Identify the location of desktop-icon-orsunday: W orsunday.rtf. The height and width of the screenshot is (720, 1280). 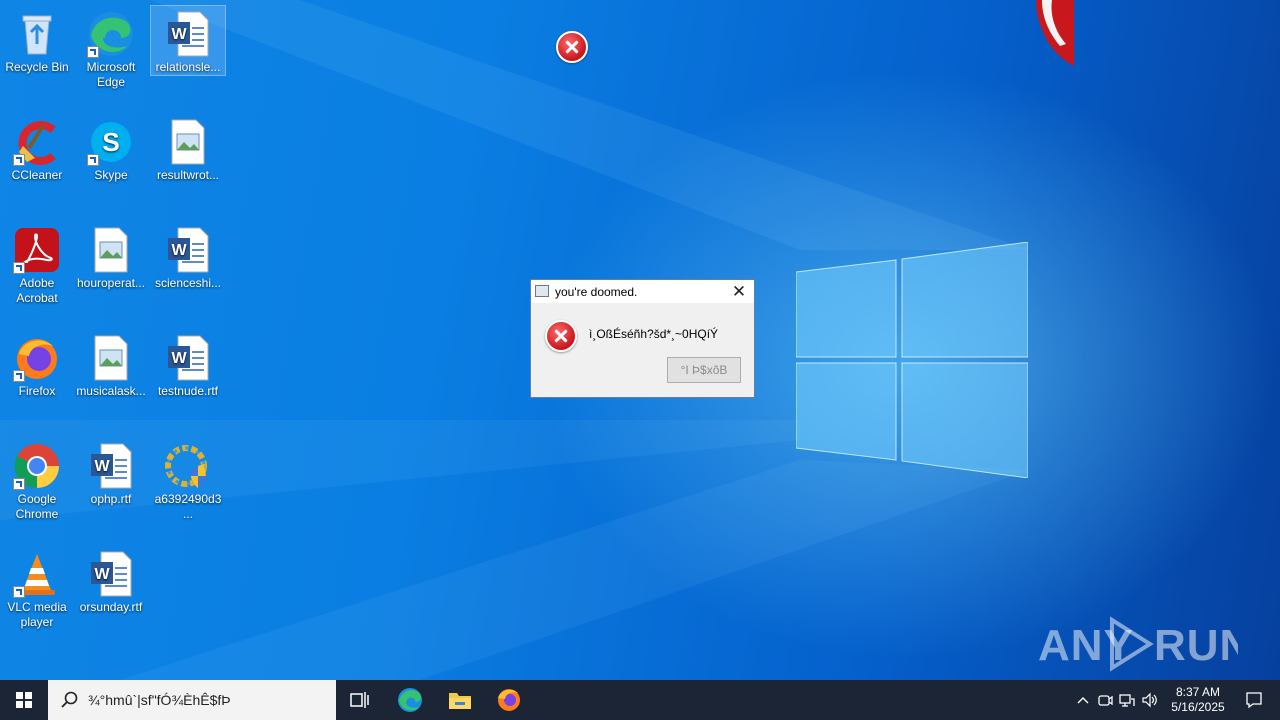
(111, 580).